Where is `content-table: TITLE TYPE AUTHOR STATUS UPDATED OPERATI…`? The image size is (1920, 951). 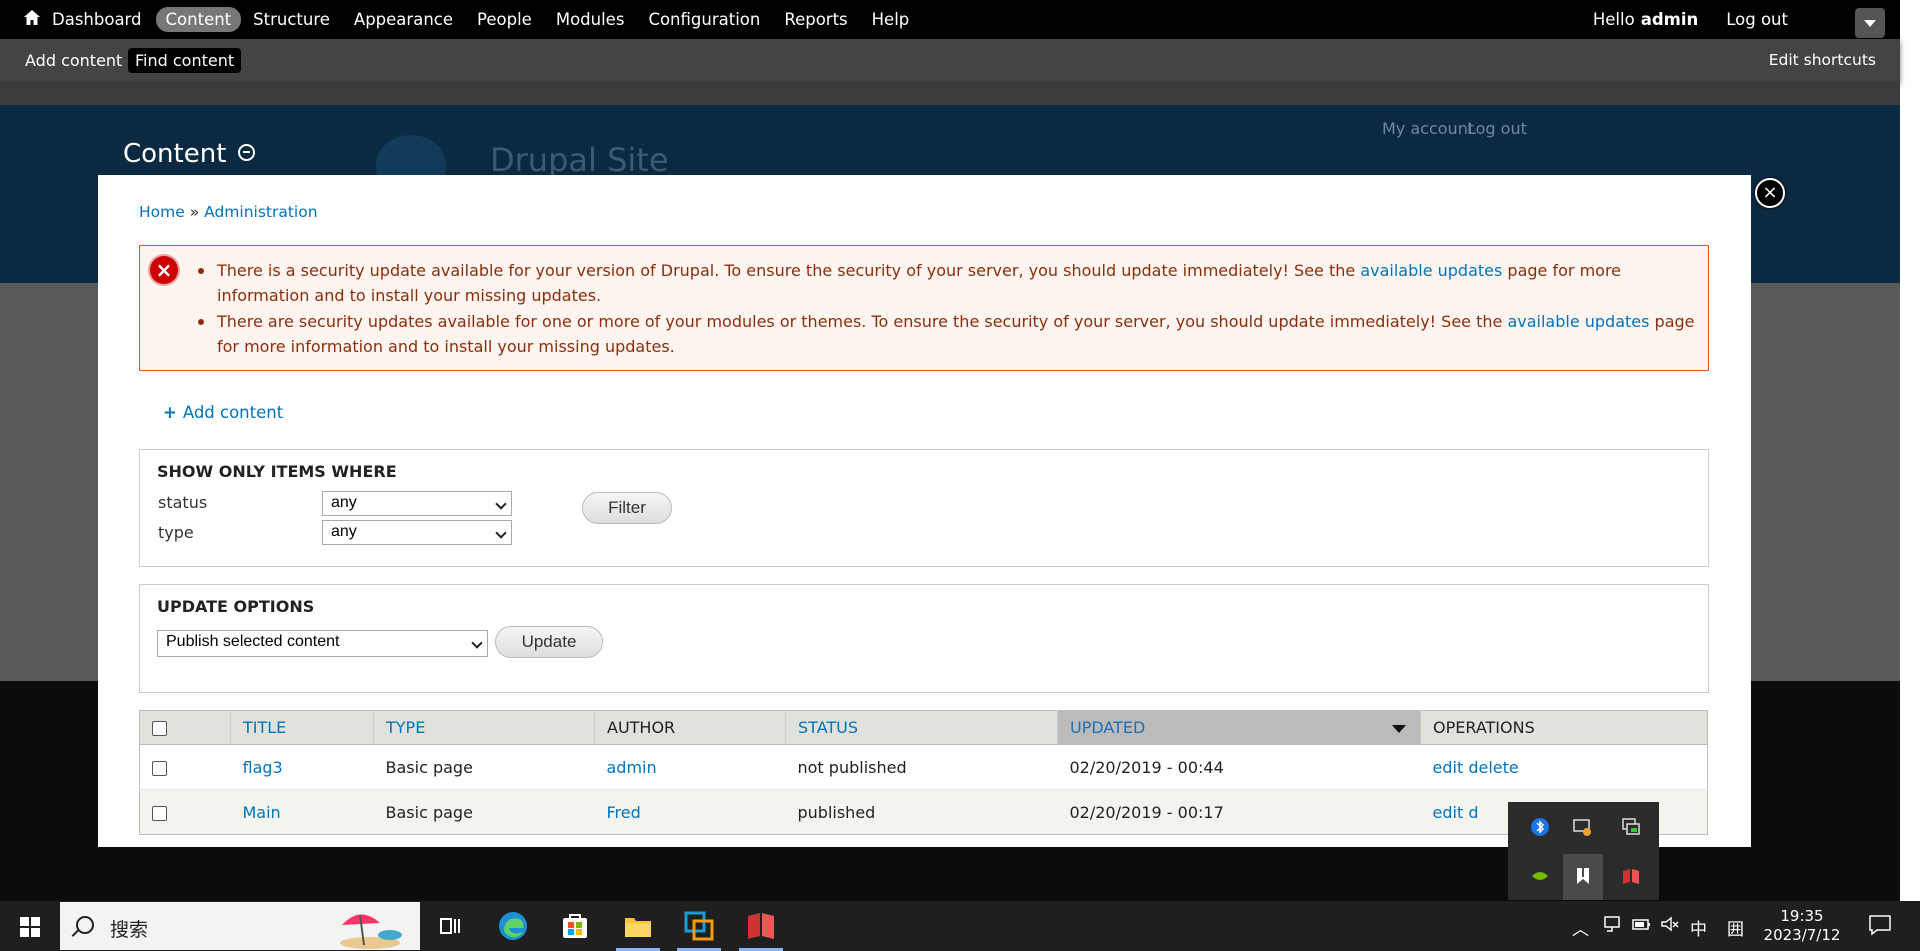
content-table: TITLE TYPE AUTHOR STATUS UPDATED OPERATI… is located at coordinates (923, 772).